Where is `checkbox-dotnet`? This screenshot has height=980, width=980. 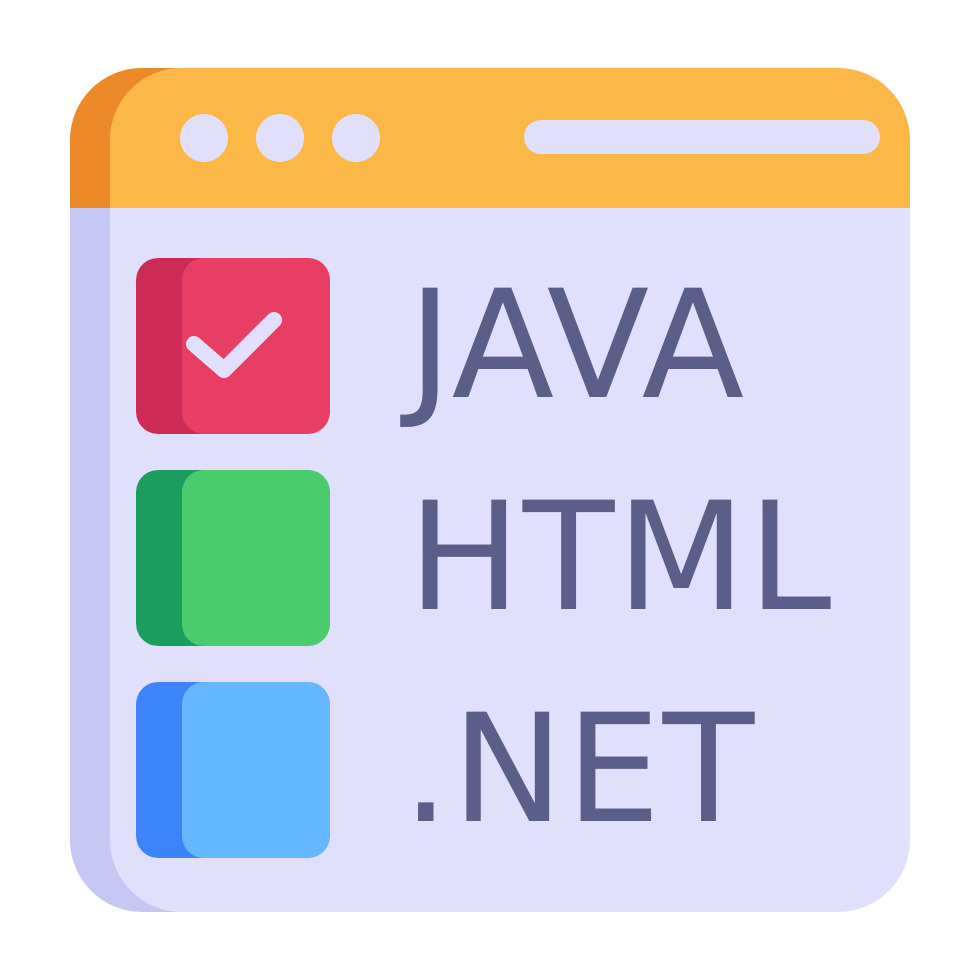
checkbox-dotnet is located at coordinates (233, 770).